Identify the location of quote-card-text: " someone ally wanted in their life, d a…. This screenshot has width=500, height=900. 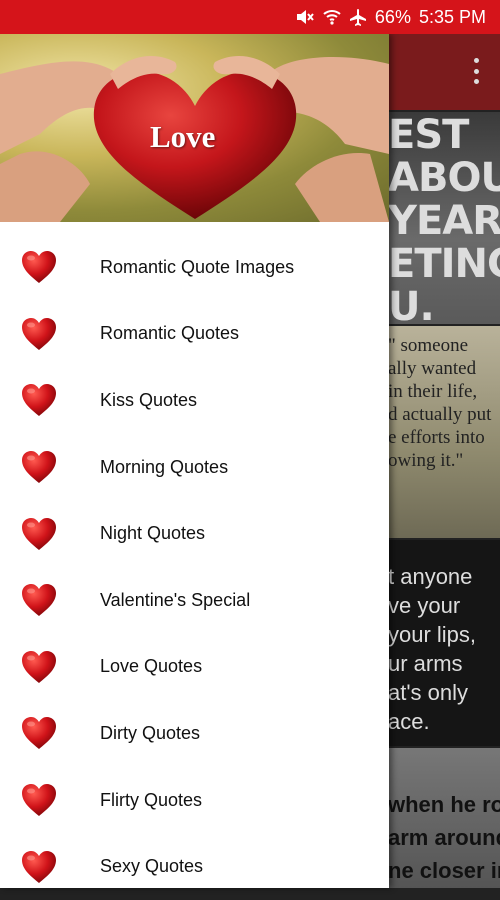
(440, 403).